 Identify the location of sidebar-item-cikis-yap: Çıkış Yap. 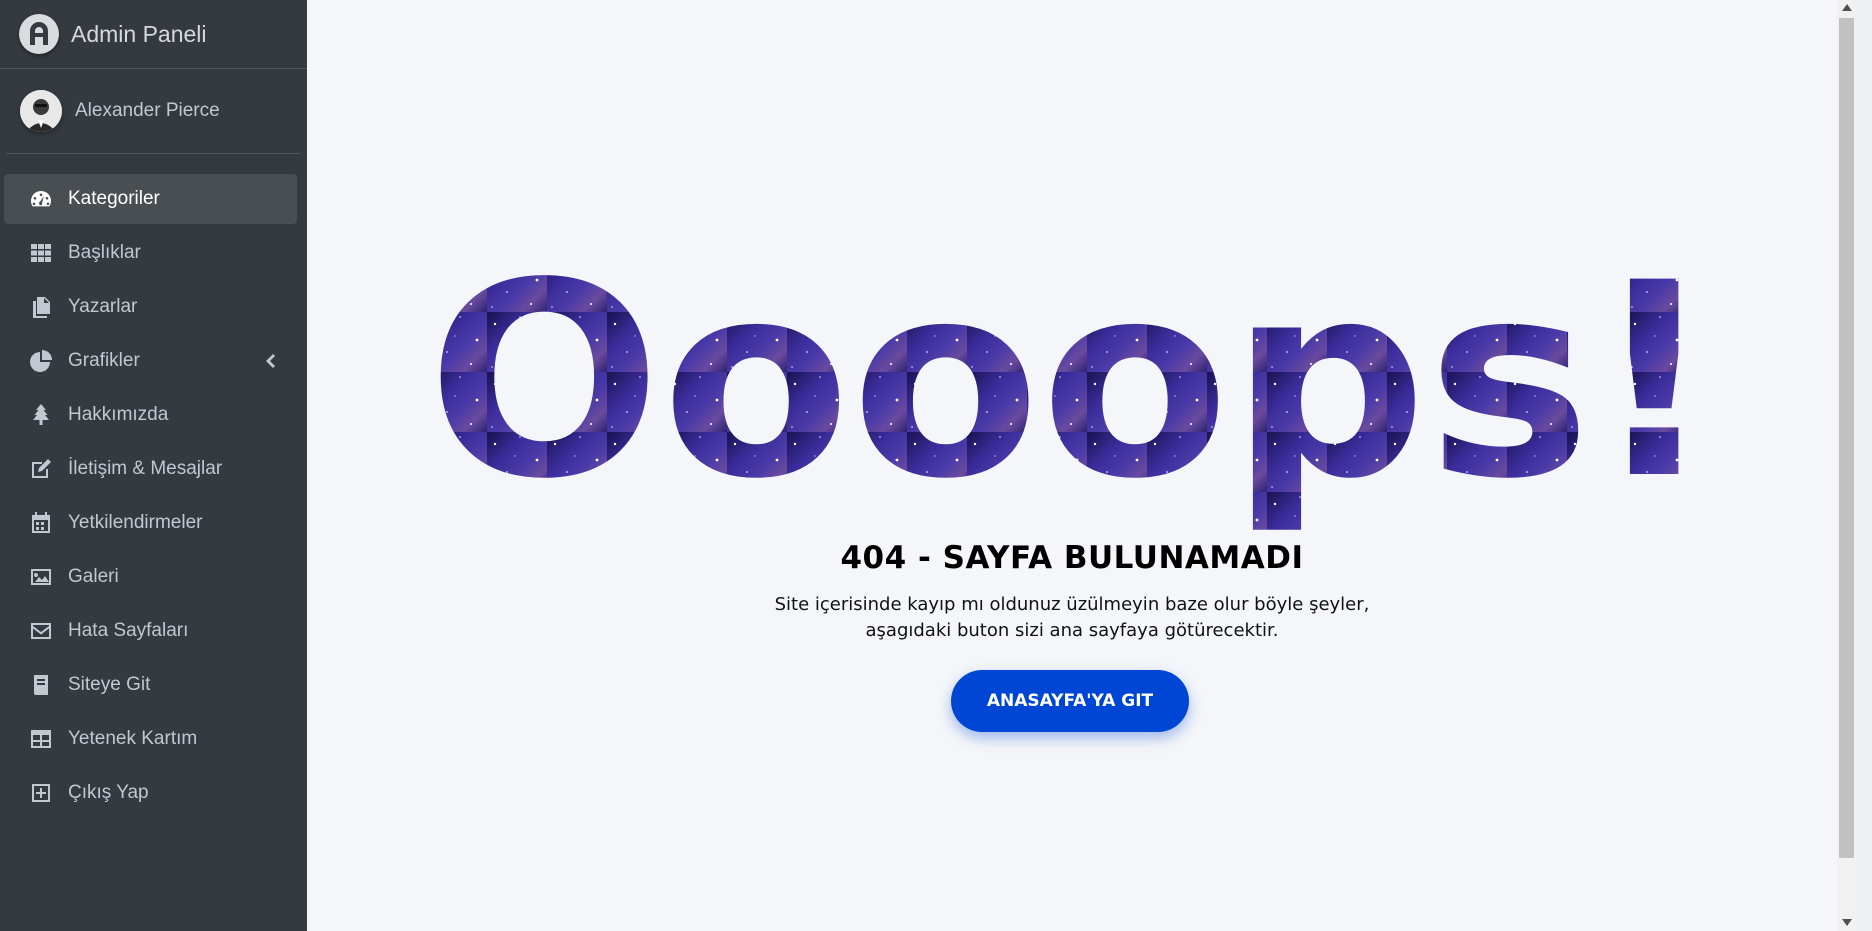
(150, 793).